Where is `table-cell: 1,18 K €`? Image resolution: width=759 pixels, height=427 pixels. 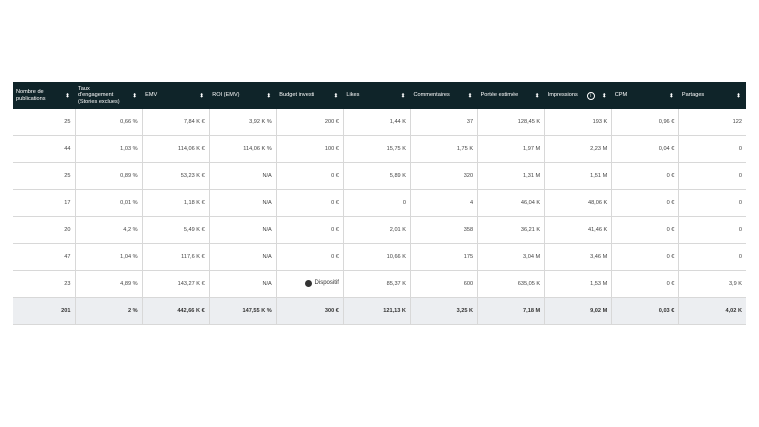 table-cell: 1,18 K € is located at coordinates (176, 203).